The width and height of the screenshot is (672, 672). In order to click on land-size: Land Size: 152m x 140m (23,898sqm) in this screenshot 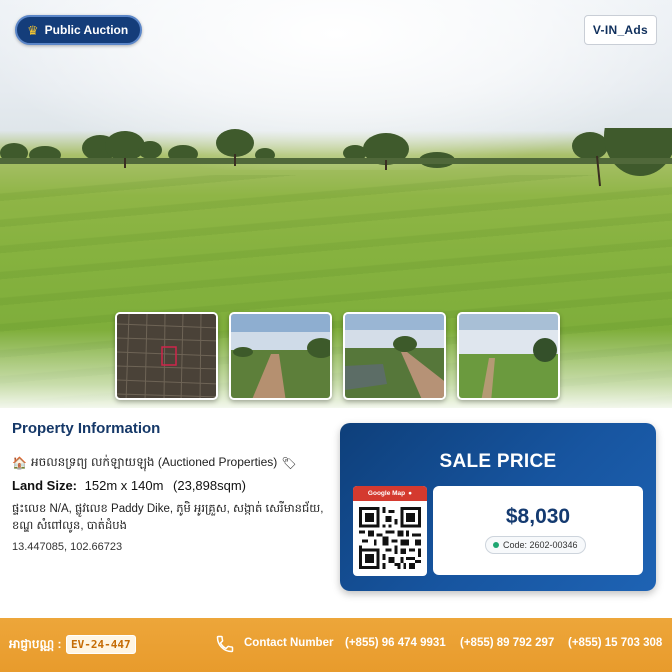, I will do `click(129, 485)`.